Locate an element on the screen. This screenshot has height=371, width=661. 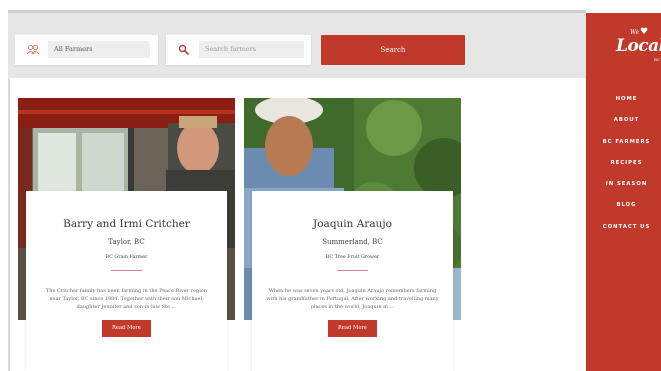
category-value: All Farmers is located at coordinates (99, 49).